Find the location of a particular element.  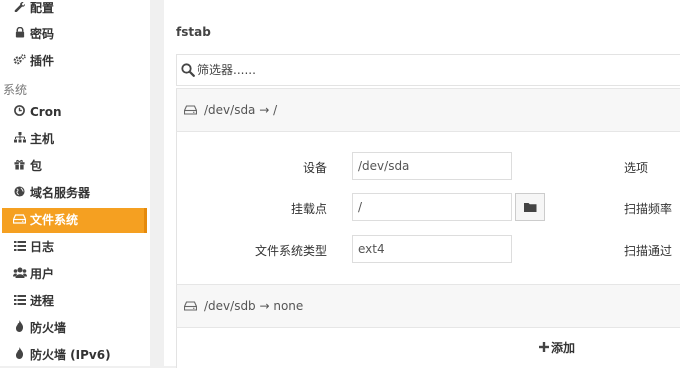

folder-icon is located at coordinates (529, 207).